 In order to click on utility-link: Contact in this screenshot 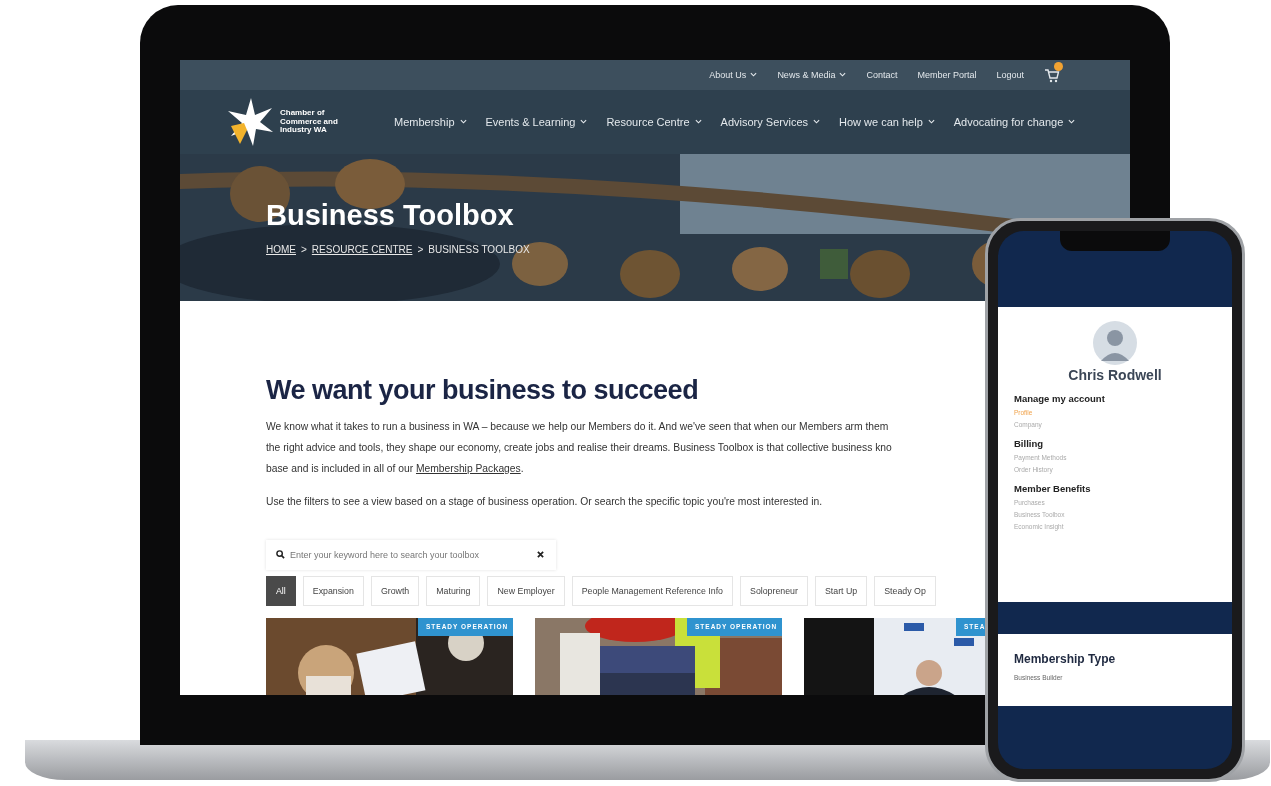, I will do `click(882, 74)`.